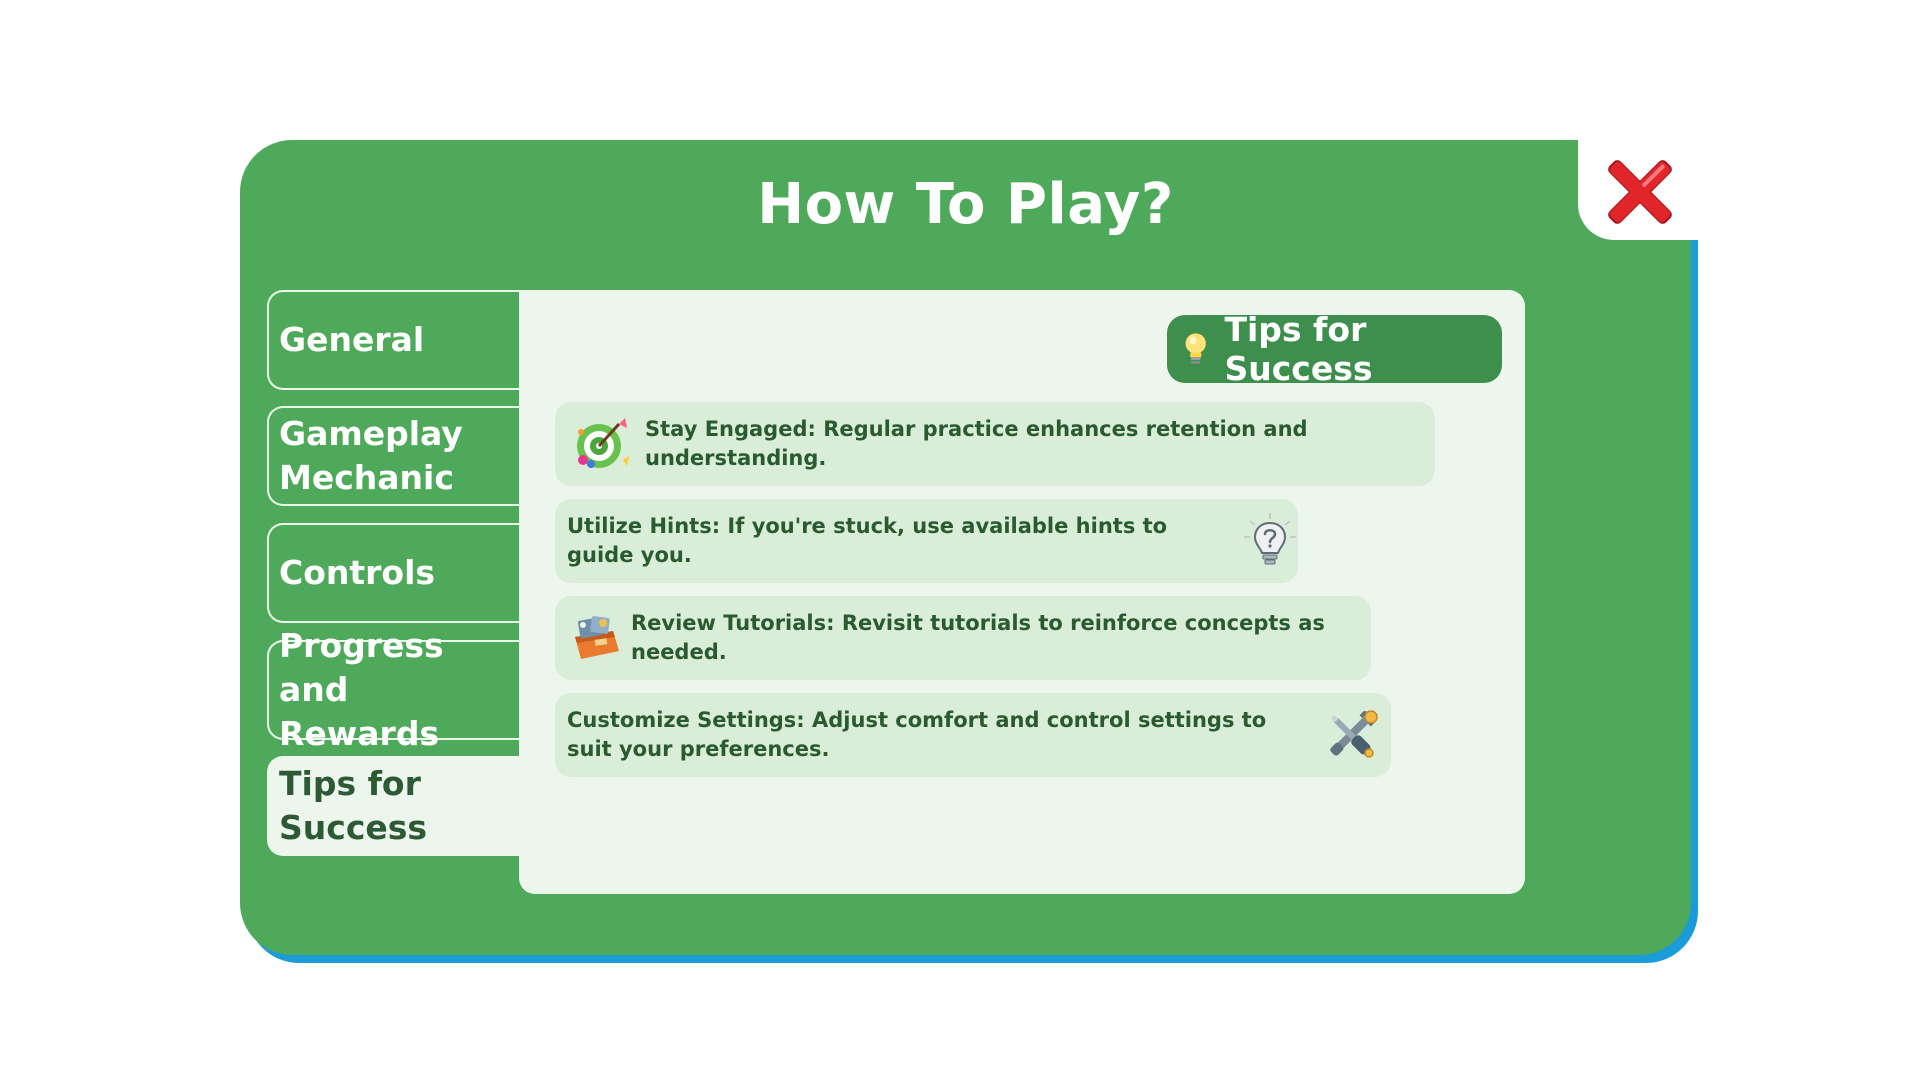  I want to click on tab-controls: Controls, so click(393, 573).